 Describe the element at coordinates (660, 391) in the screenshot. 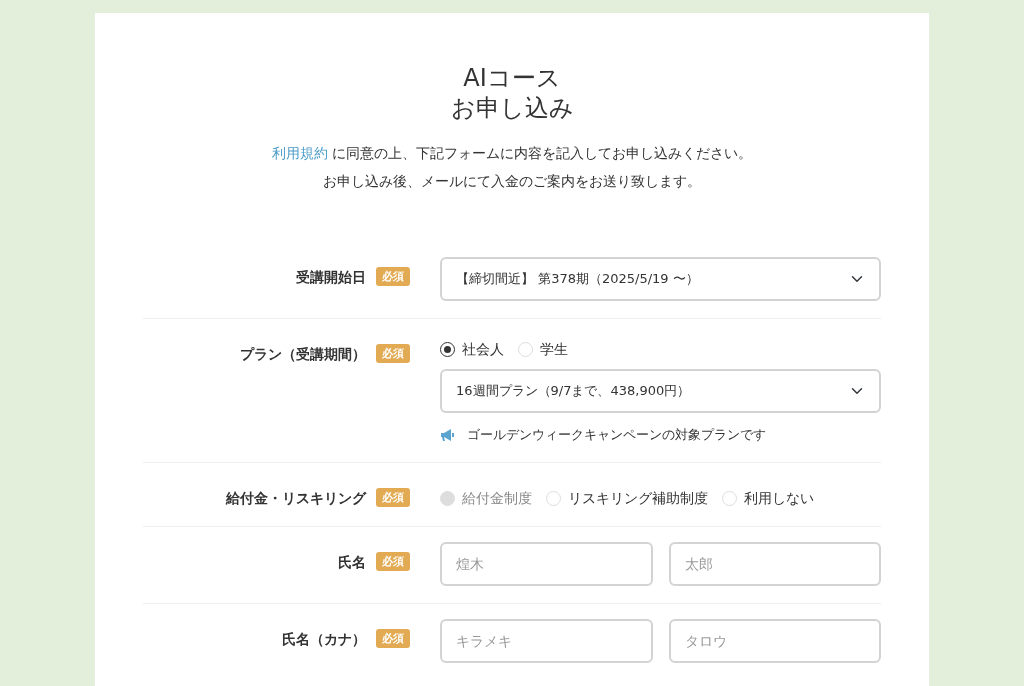

I see `select-field: 16週間プラン（9/7まで、438,900円）` at that location.